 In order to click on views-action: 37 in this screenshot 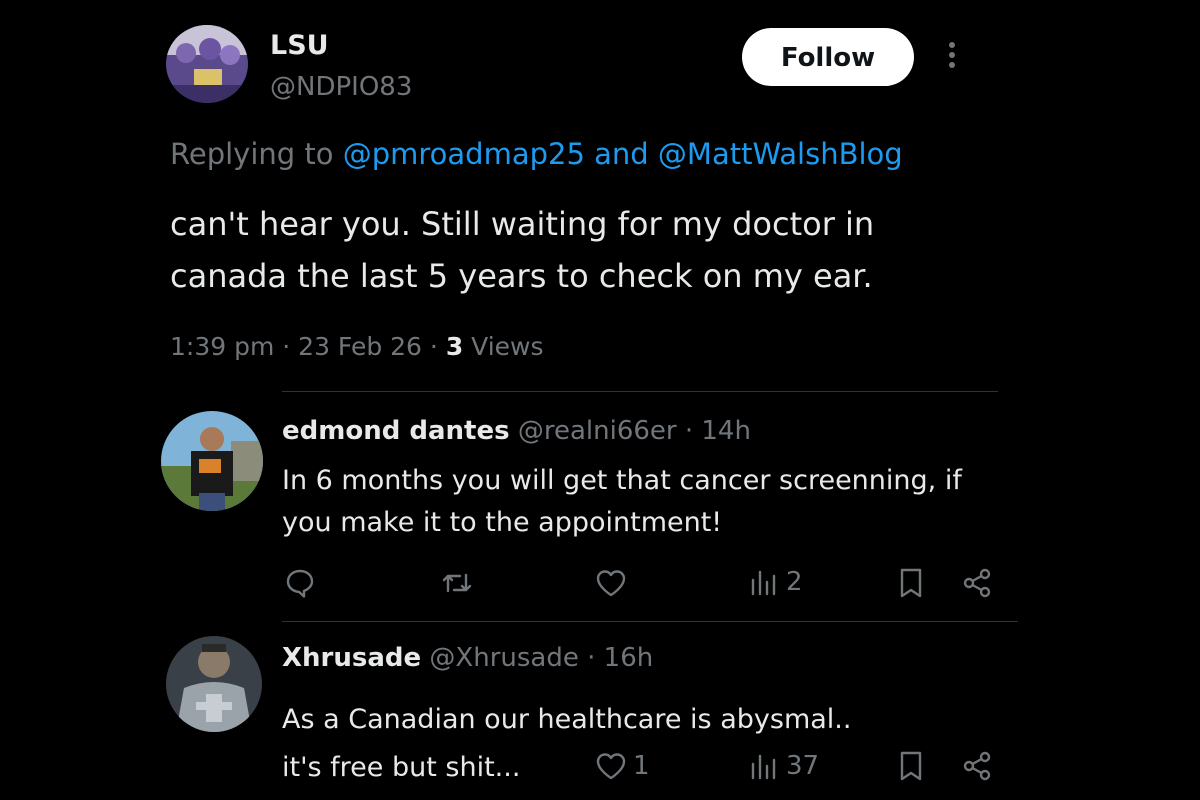, I will do `click(784, 766)`.